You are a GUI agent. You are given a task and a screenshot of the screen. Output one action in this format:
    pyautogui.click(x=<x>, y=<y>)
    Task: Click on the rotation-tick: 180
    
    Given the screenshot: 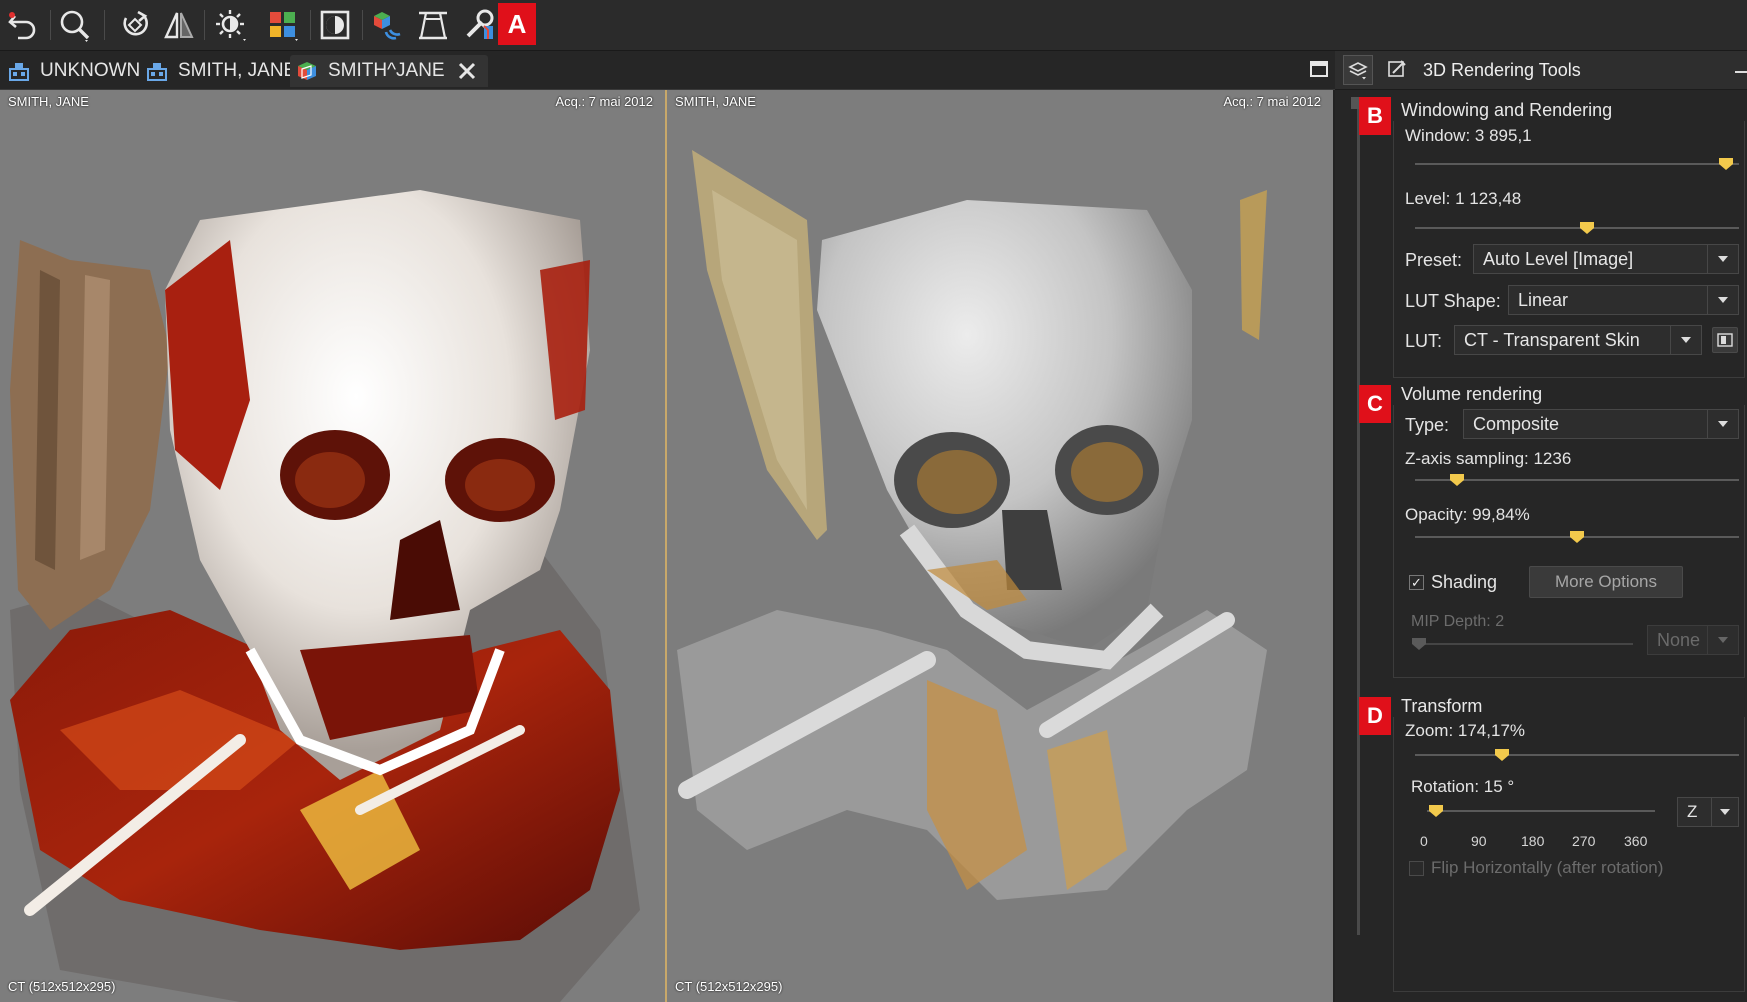 What is the action you would take?
    pyautogui.click(x=1533, y=841)
    